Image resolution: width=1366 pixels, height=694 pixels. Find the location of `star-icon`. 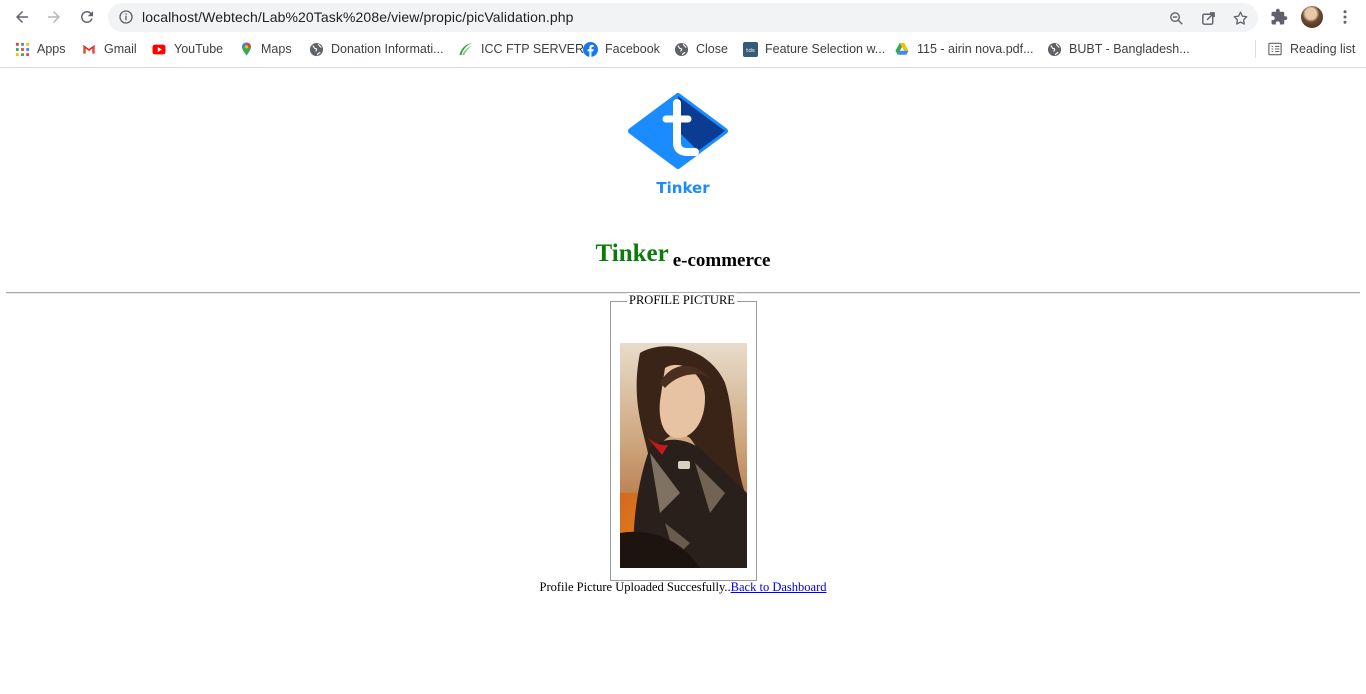

star-icon is located at coordinates (1240, 17).